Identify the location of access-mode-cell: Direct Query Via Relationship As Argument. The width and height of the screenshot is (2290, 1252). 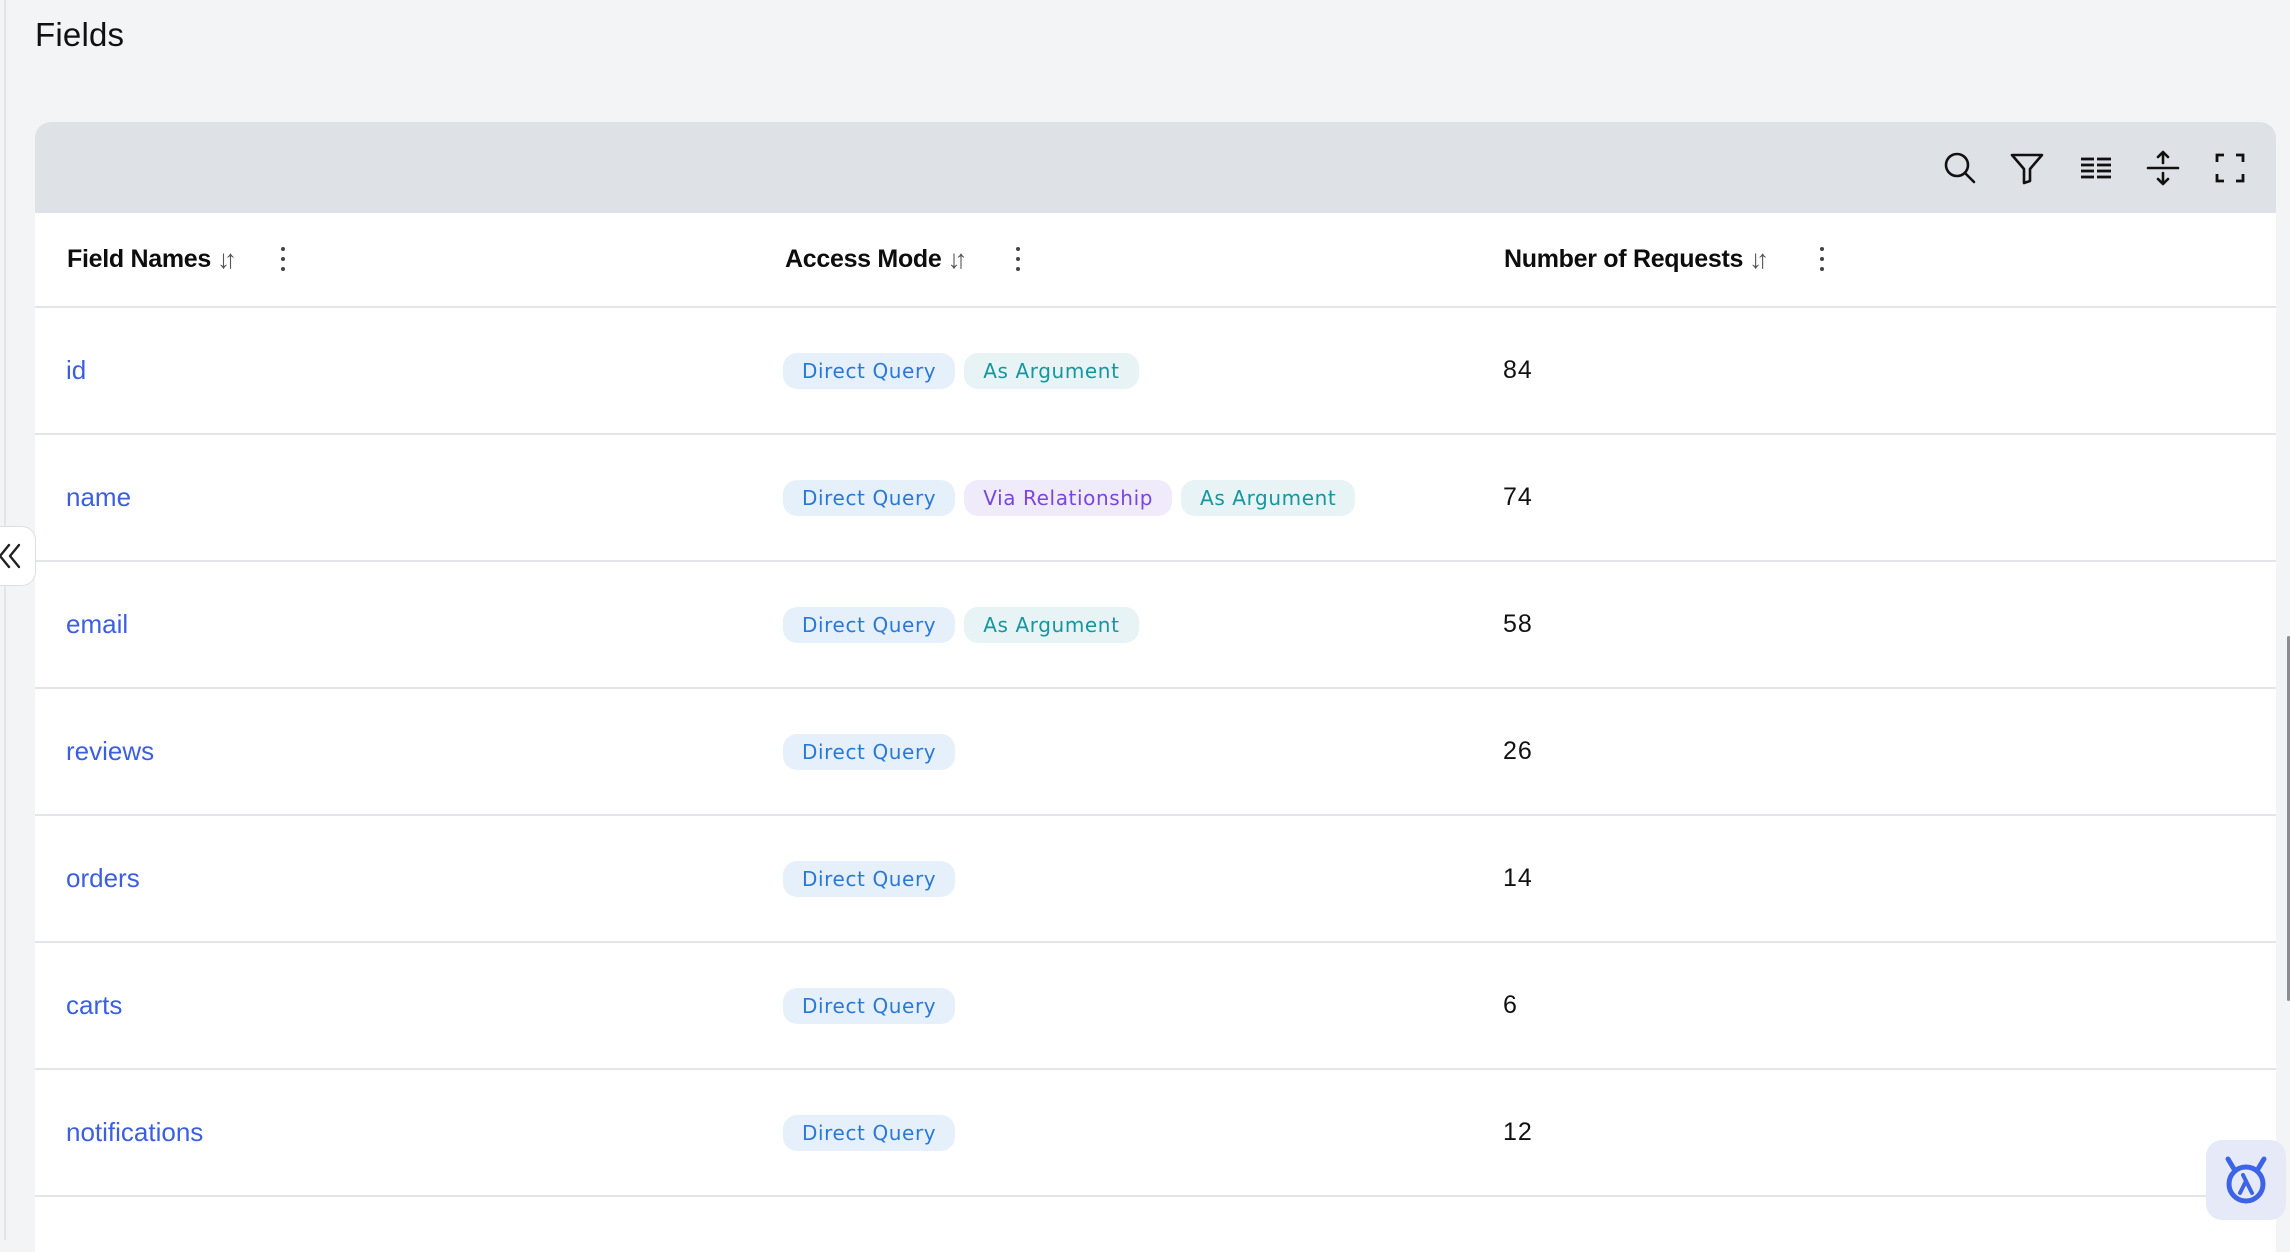
(1069, 497).